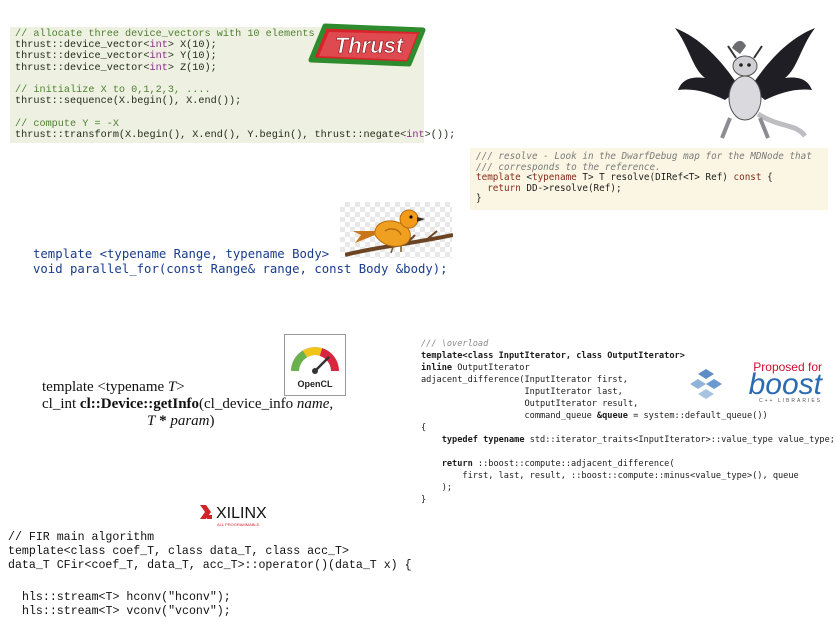  Describe the element at coordinates (424, 428) in the screenshot. I see `code-line: {` at that location.